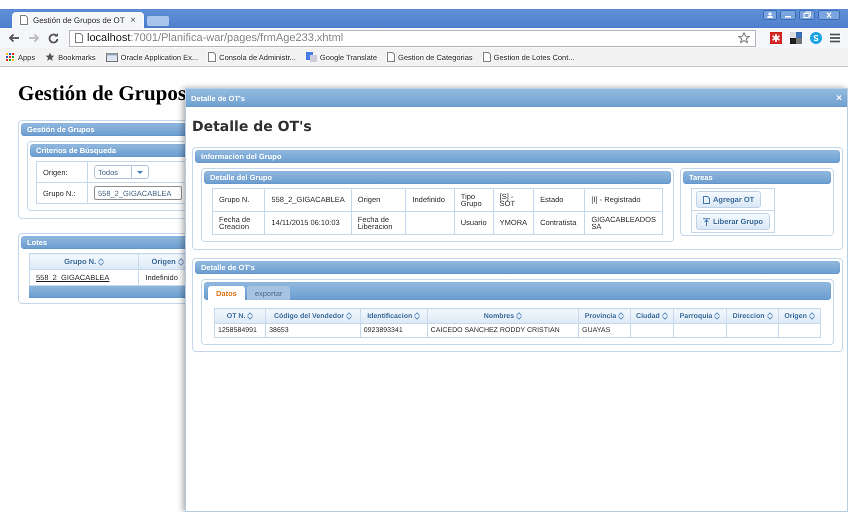 Image resolution: width=848 pixels, height=512 pixels. What do you see at coordinates (835, 38) in the screenshot?
I see `menu-icon` at bounding box center [835, 38].